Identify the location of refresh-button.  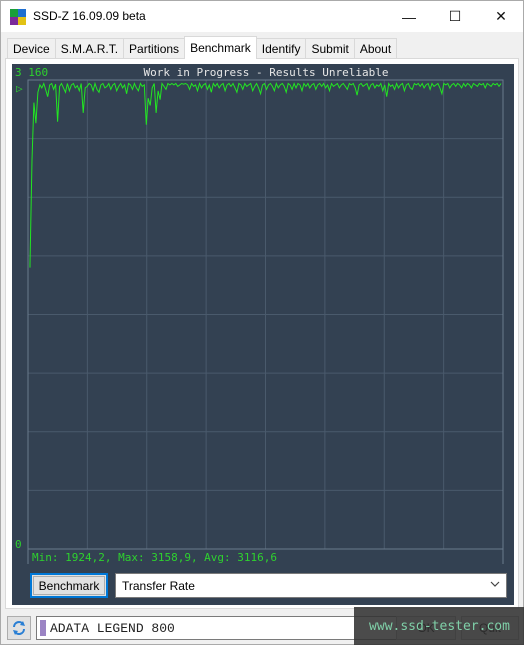
(19, 628).